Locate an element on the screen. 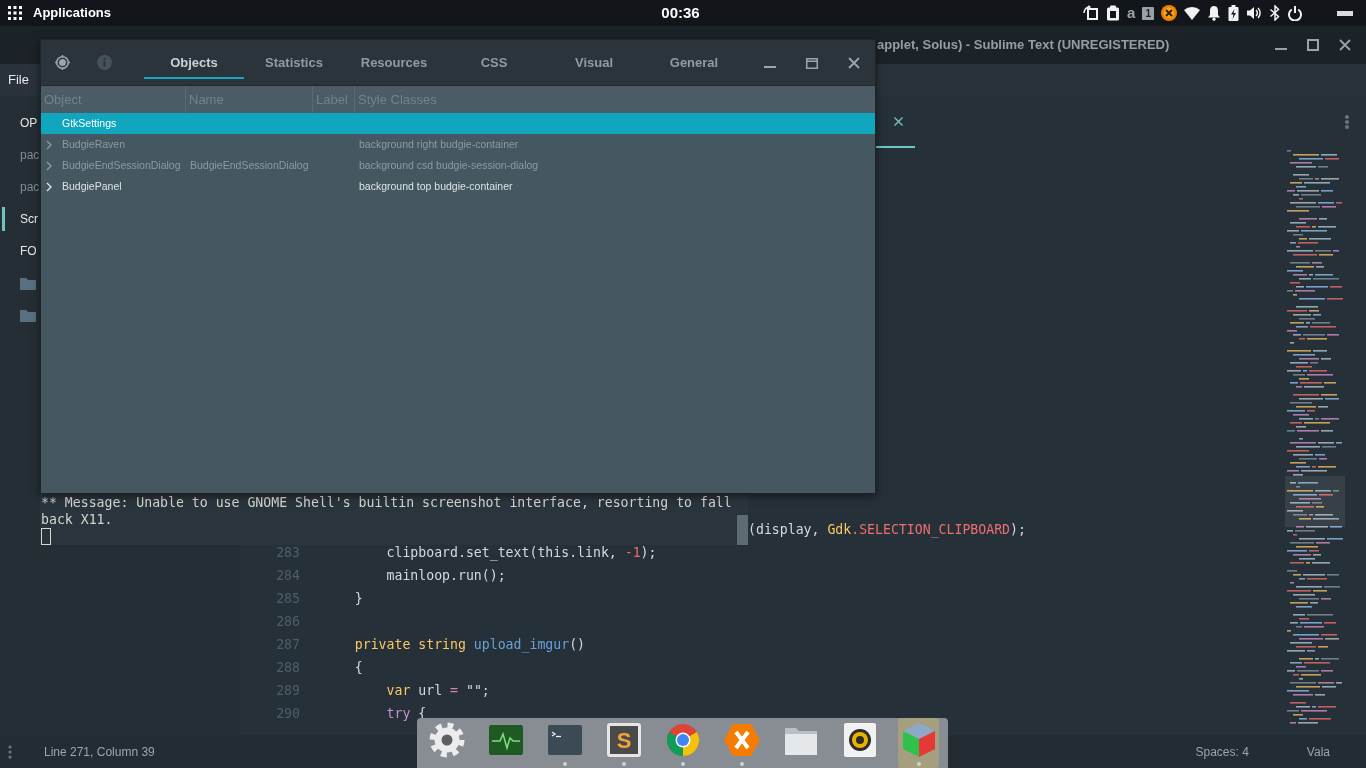 The width and height of the screenshot is (1366, 768). keyboard-layout-indicator: a is located at coordinates (1131, 13).